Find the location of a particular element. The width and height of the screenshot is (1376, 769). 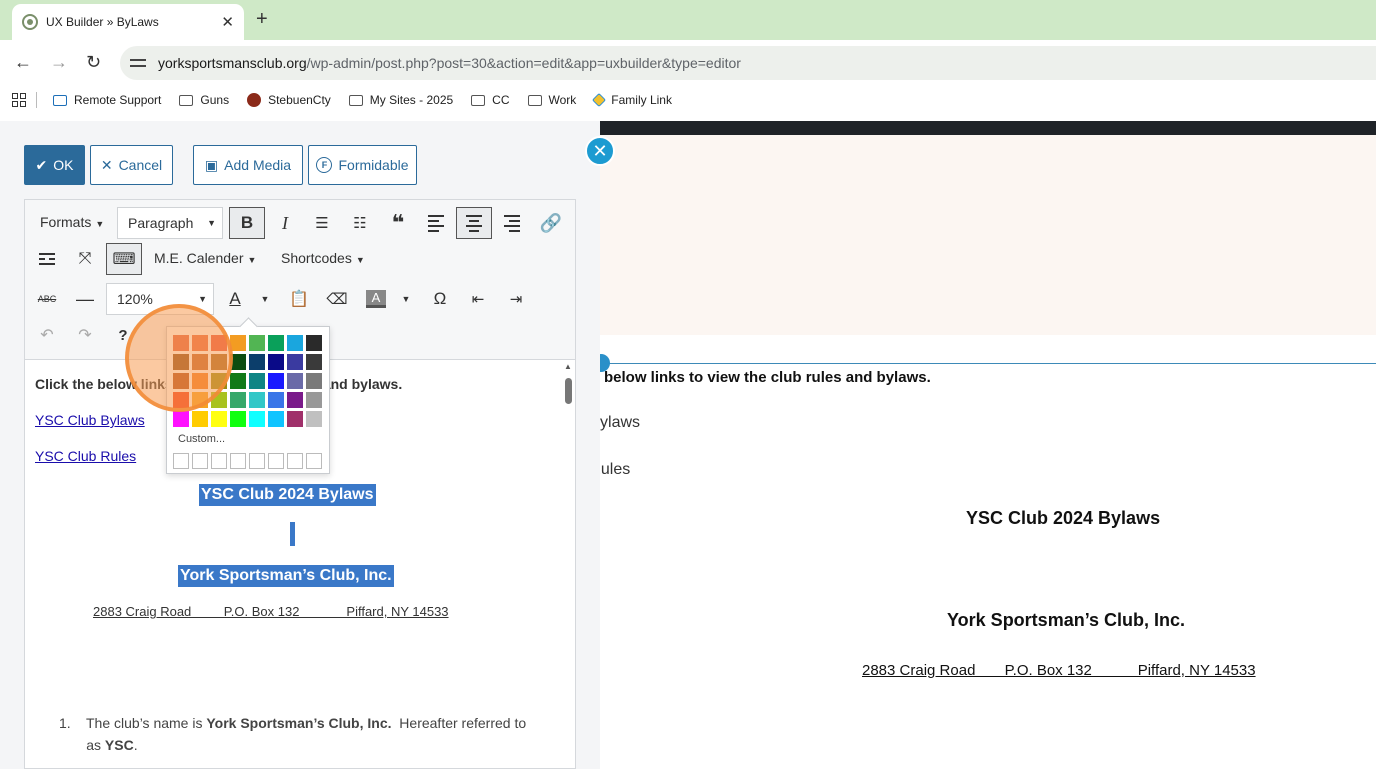

bookmark-my-sites: My Sites - 2025 is located at coordinates (401, 100).